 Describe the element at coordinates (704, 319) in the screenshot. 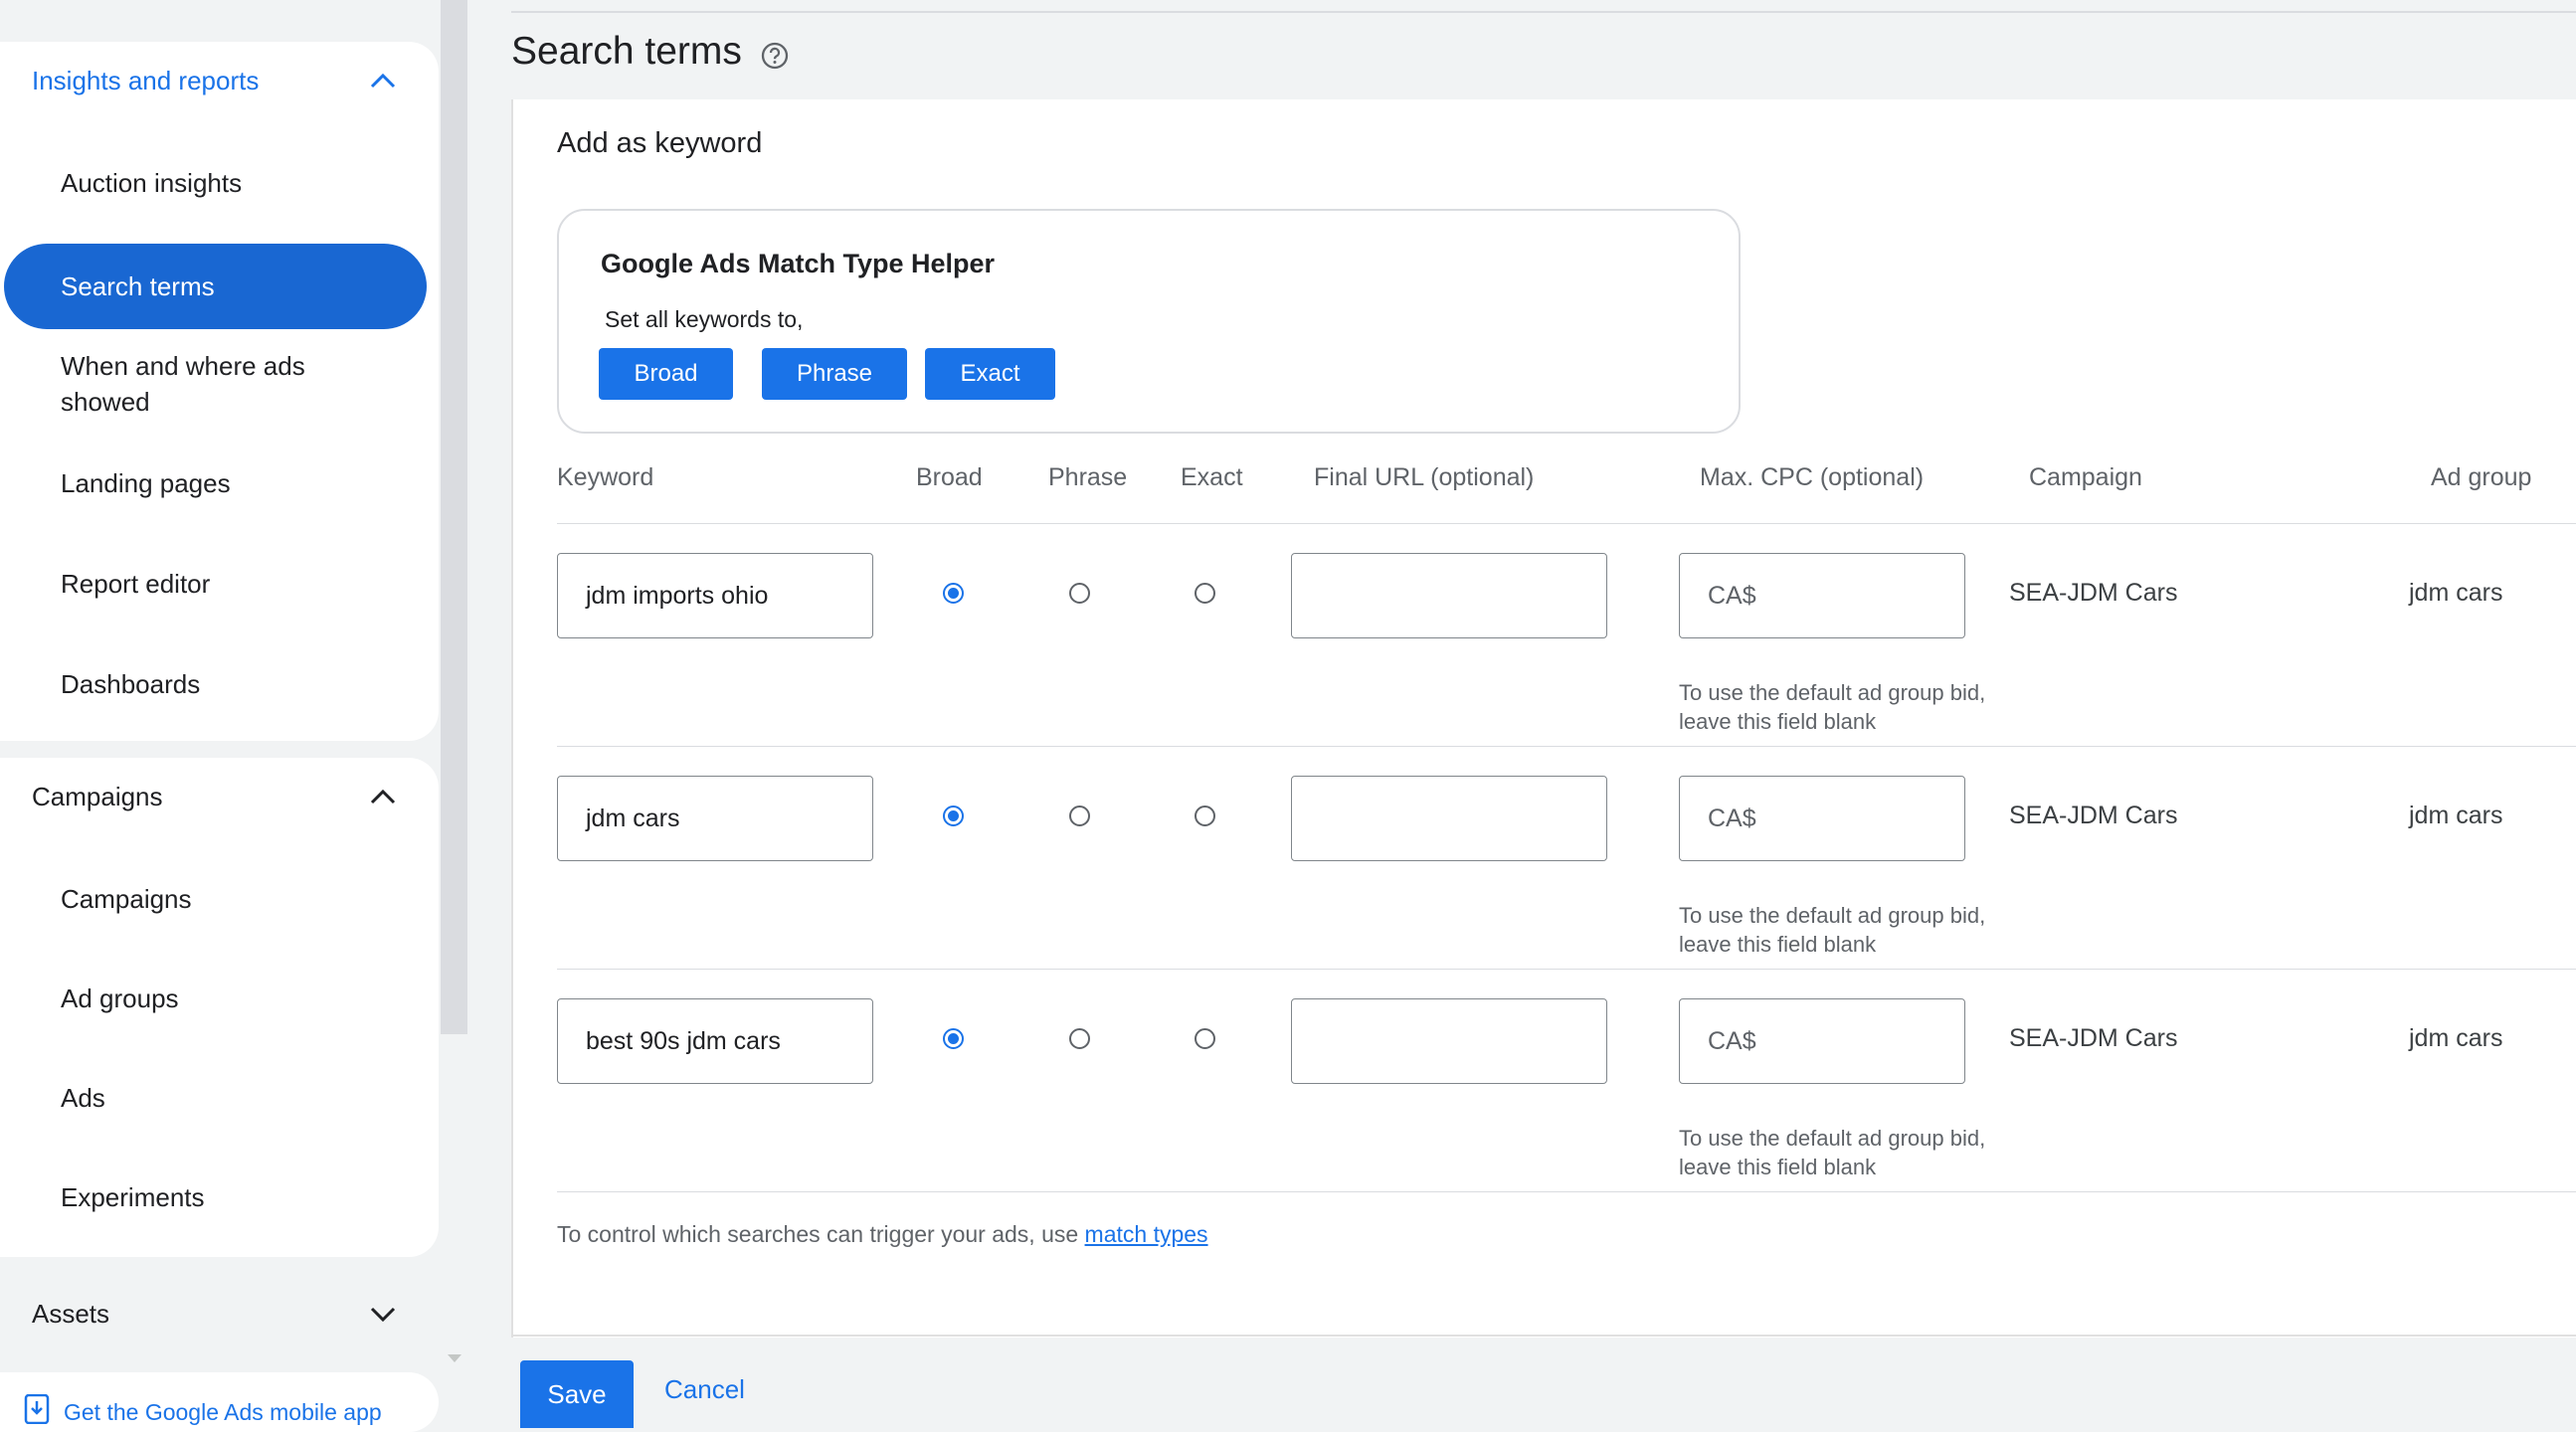

I see `helper-subtitle: Set all keywords to,` at that location.